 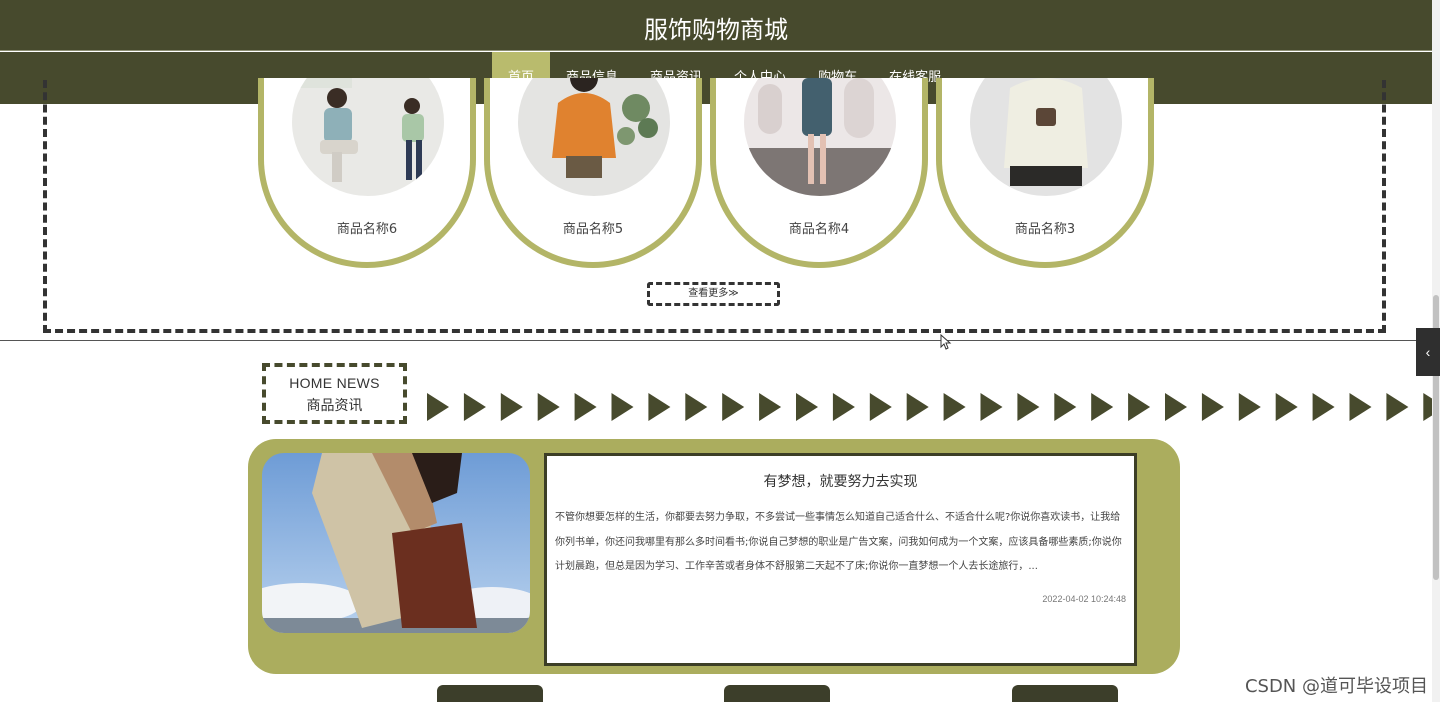 What do you see at coordinates (334, 406) in the screenshot?
I see `news-title-cn: 商品资讯` at bounding box center [334, 406].